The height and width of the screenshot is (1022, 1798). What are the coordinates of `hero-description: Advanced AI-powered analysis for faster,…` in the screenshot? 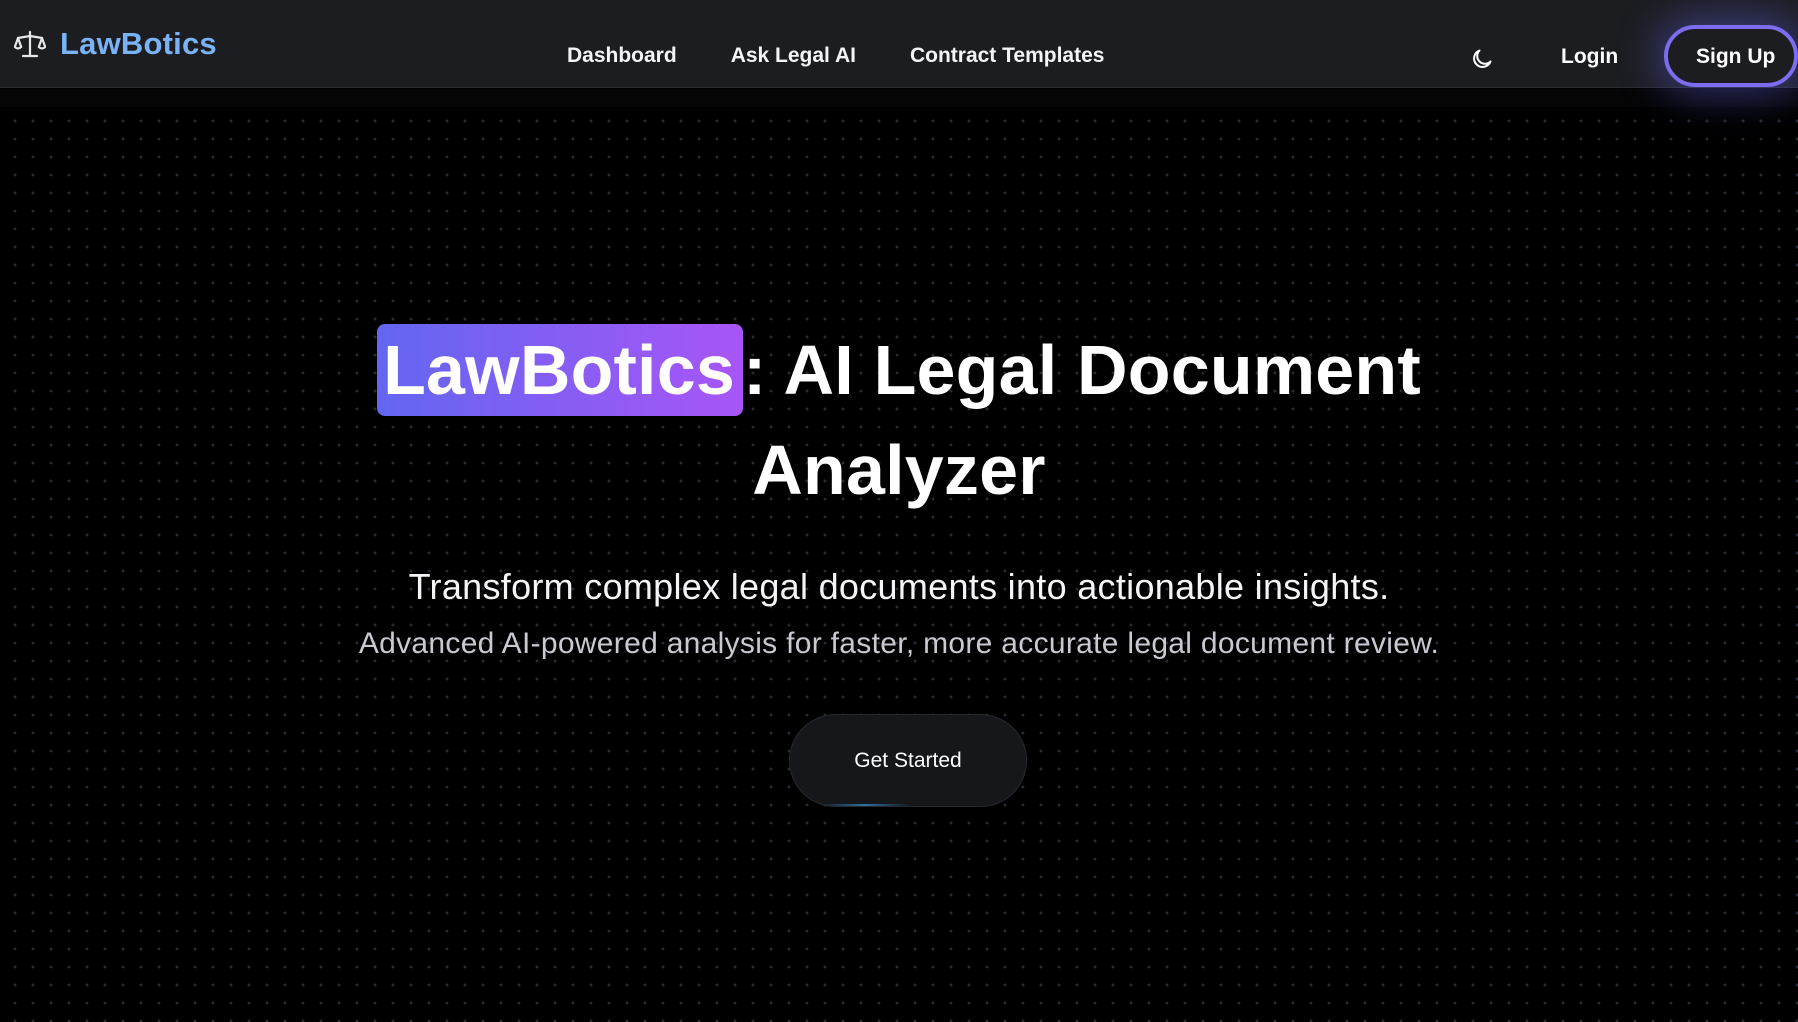 It's located at (899, 643).